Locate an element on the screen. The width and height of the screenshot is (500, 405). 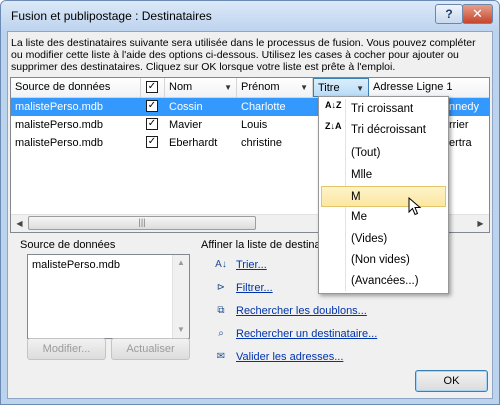
menu-item-m: M is located at coordinates (383, 196).